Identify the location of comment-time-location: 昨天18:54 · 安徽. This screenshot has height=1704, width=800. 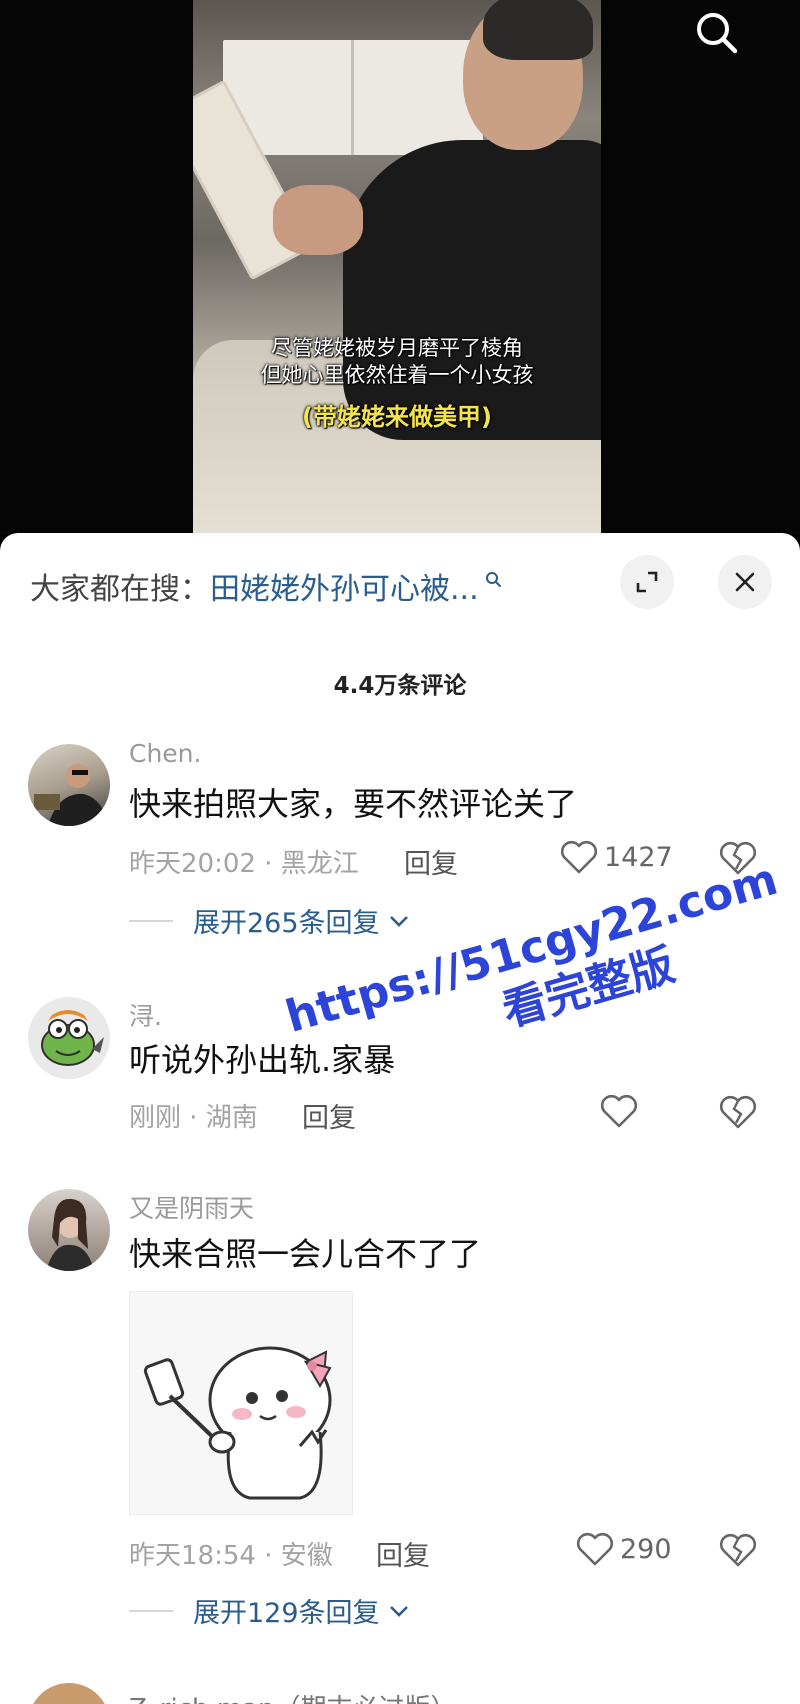
(231, 1556).